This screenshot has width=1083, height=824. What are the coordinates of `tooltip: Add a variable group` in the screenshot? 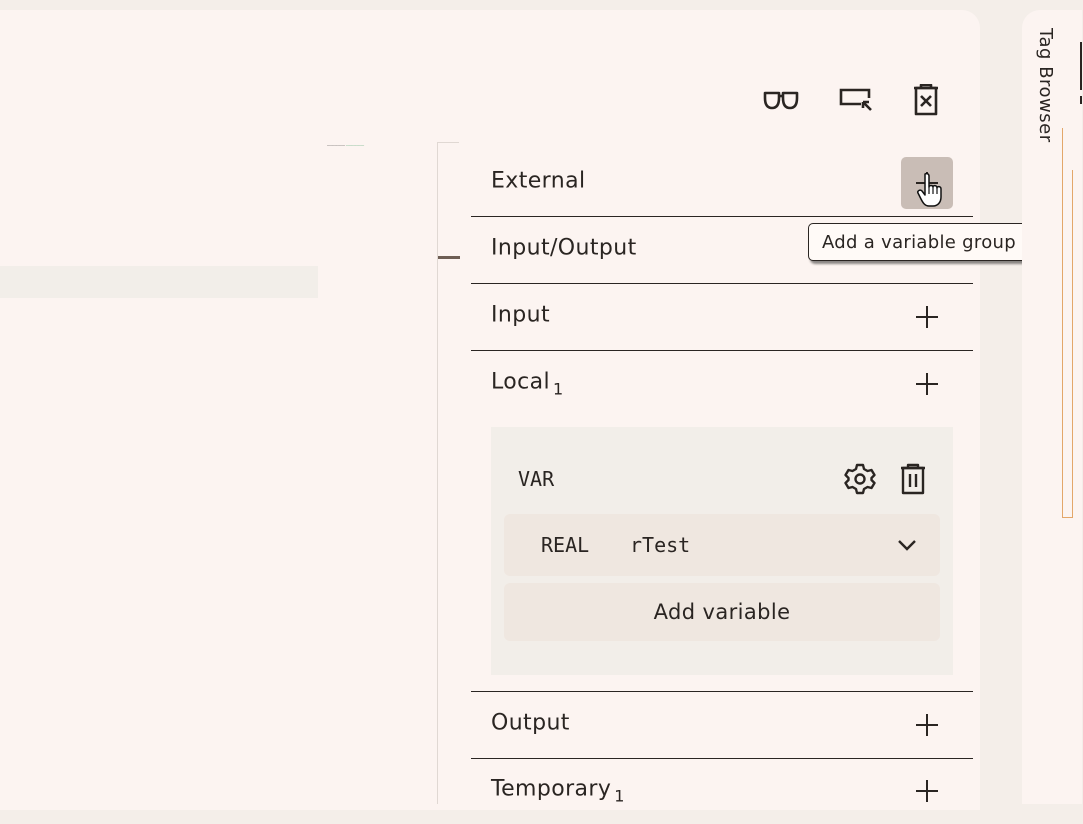 It's located at (919, 242).